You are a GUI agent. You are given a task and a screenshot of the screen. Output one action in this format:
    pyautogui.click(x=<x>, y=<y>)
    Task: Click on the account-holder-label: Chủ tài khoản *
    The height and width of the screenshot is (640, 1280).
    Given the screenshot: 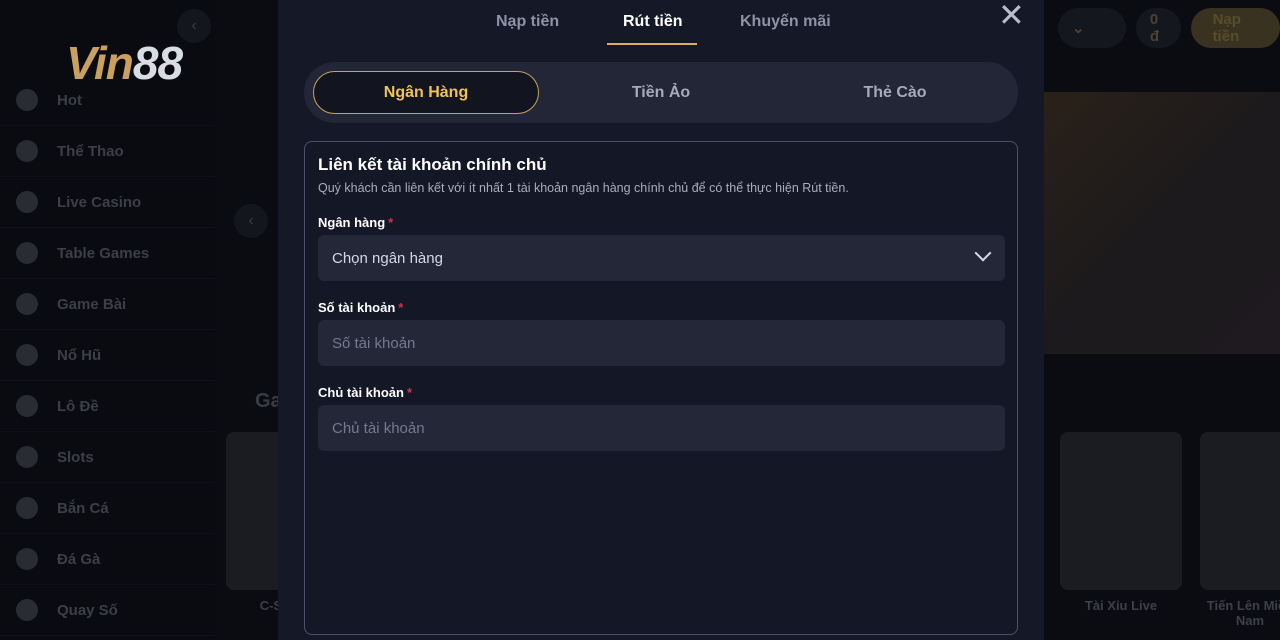 What is the action you would take?
    pyautogui.click(x=365, y=392)
    